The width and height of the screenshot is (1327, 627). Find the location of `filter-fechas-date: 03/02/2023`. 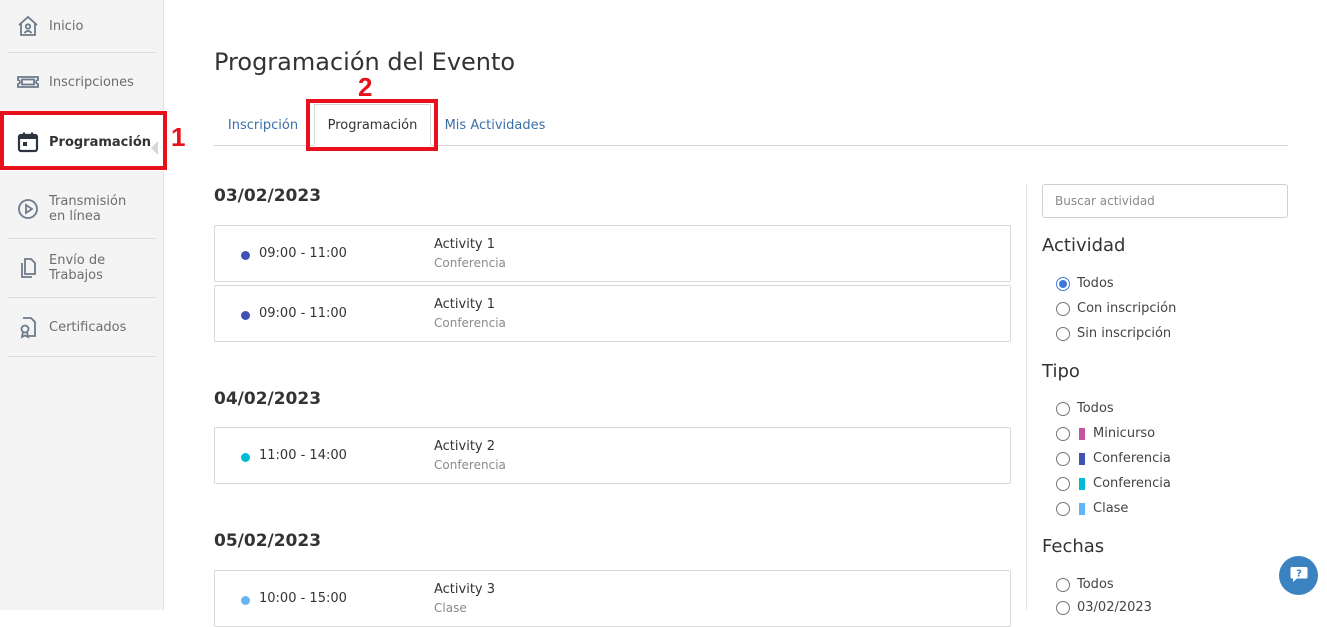

filter-fechas-date: 03/02/2023 is located at coordinates (1104, 607).